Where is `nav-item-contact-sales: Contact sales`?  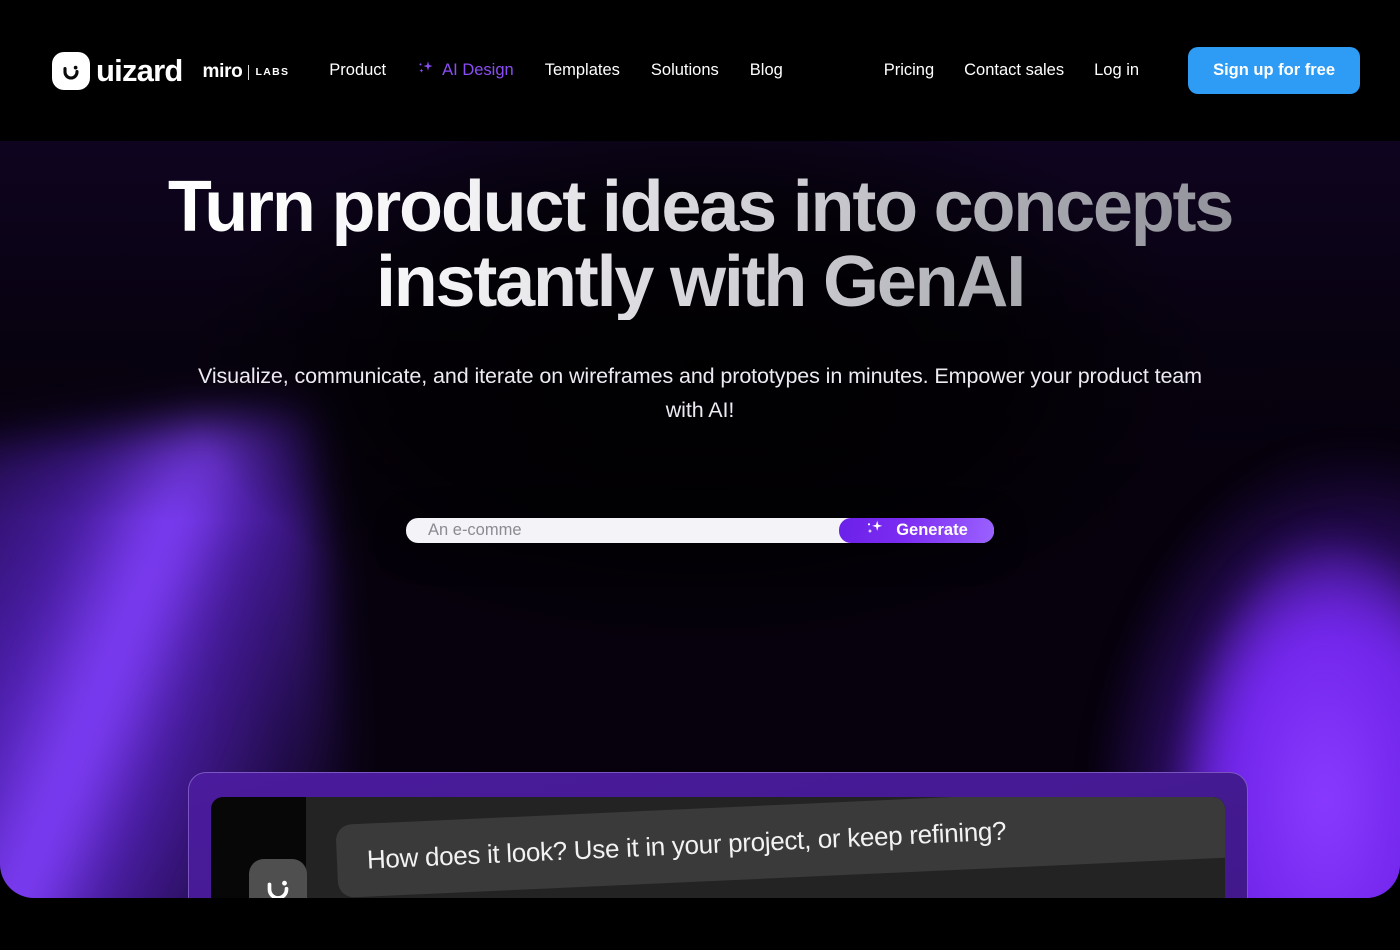 nav-item-contact-sales: Contact sales is located at coordinates (1014, 70).